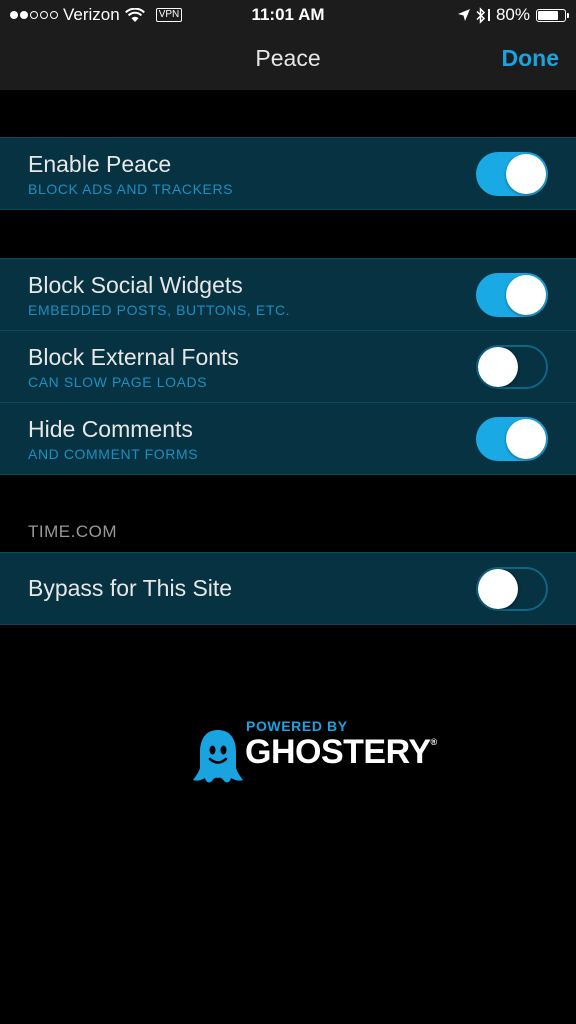 This screenshot has height=1024, width=576. I want to click on navigation-bar: Peace Done, so click(288, 61).